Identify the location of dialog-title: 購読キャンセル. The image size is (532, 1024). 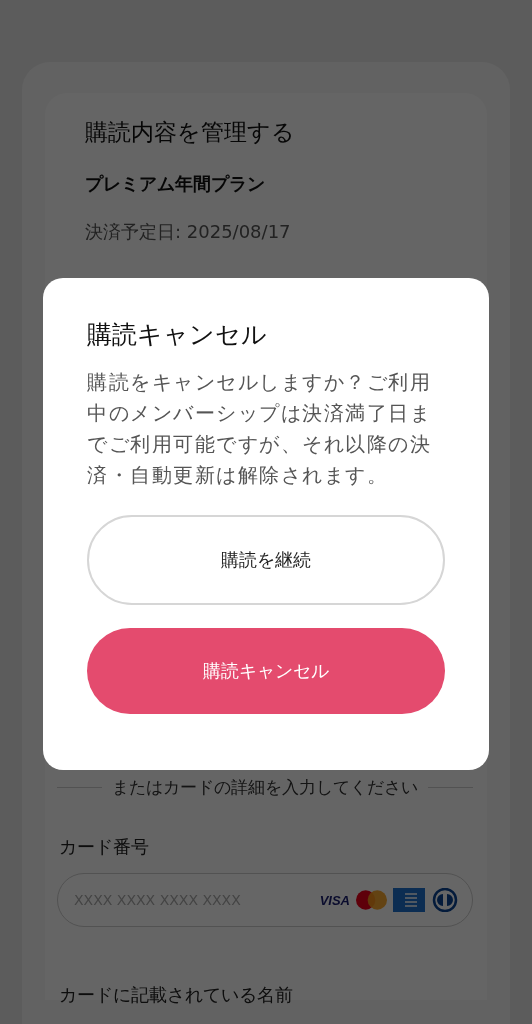
(177, 335).